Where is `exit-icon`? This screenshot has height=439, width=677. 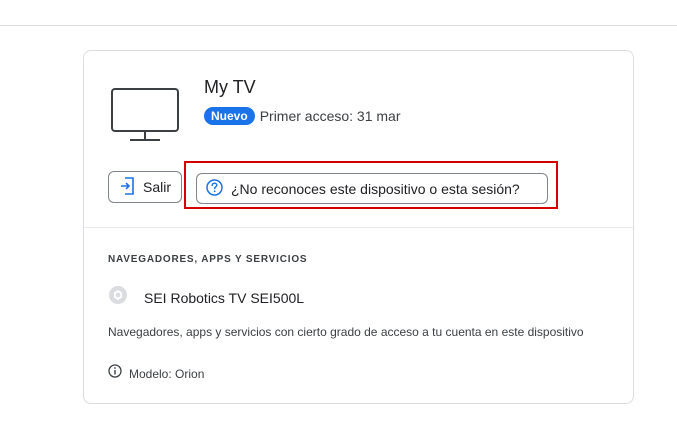 exit-icon is located at coordinates (127, 187).